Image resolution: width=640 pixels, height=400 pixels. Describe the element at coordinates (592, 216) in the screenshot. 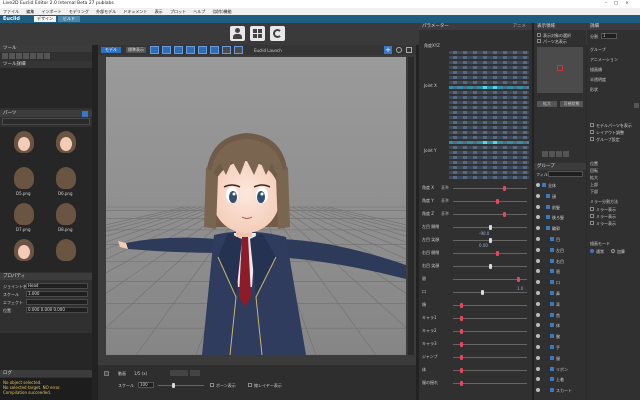

I see `mirror-check` at that location.